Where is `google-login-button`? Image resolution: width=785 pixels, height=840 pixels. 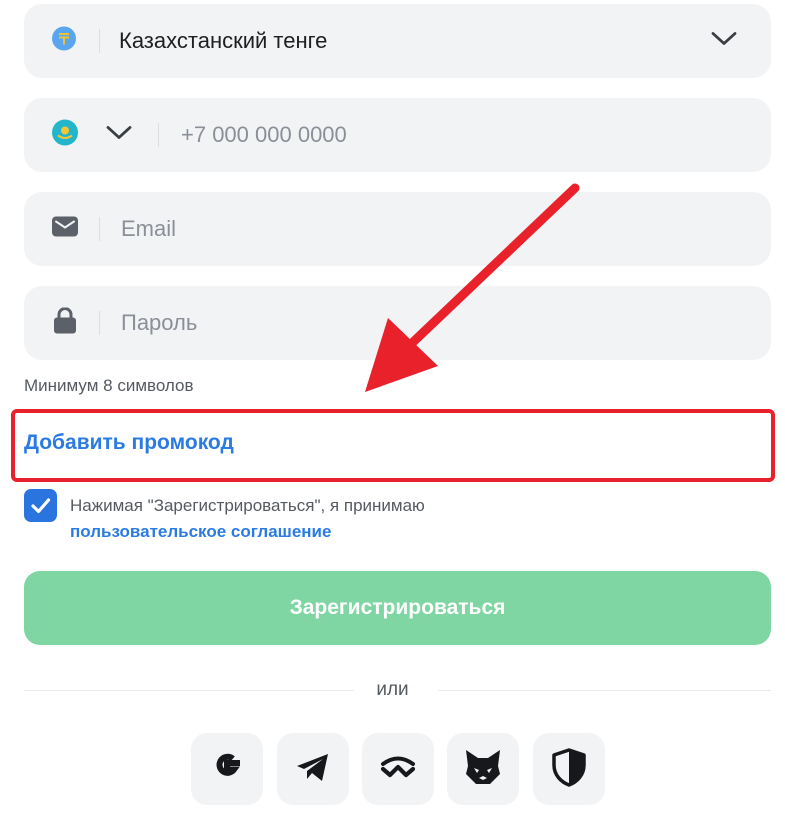
google-login-button is located at coordinates (227, 769).